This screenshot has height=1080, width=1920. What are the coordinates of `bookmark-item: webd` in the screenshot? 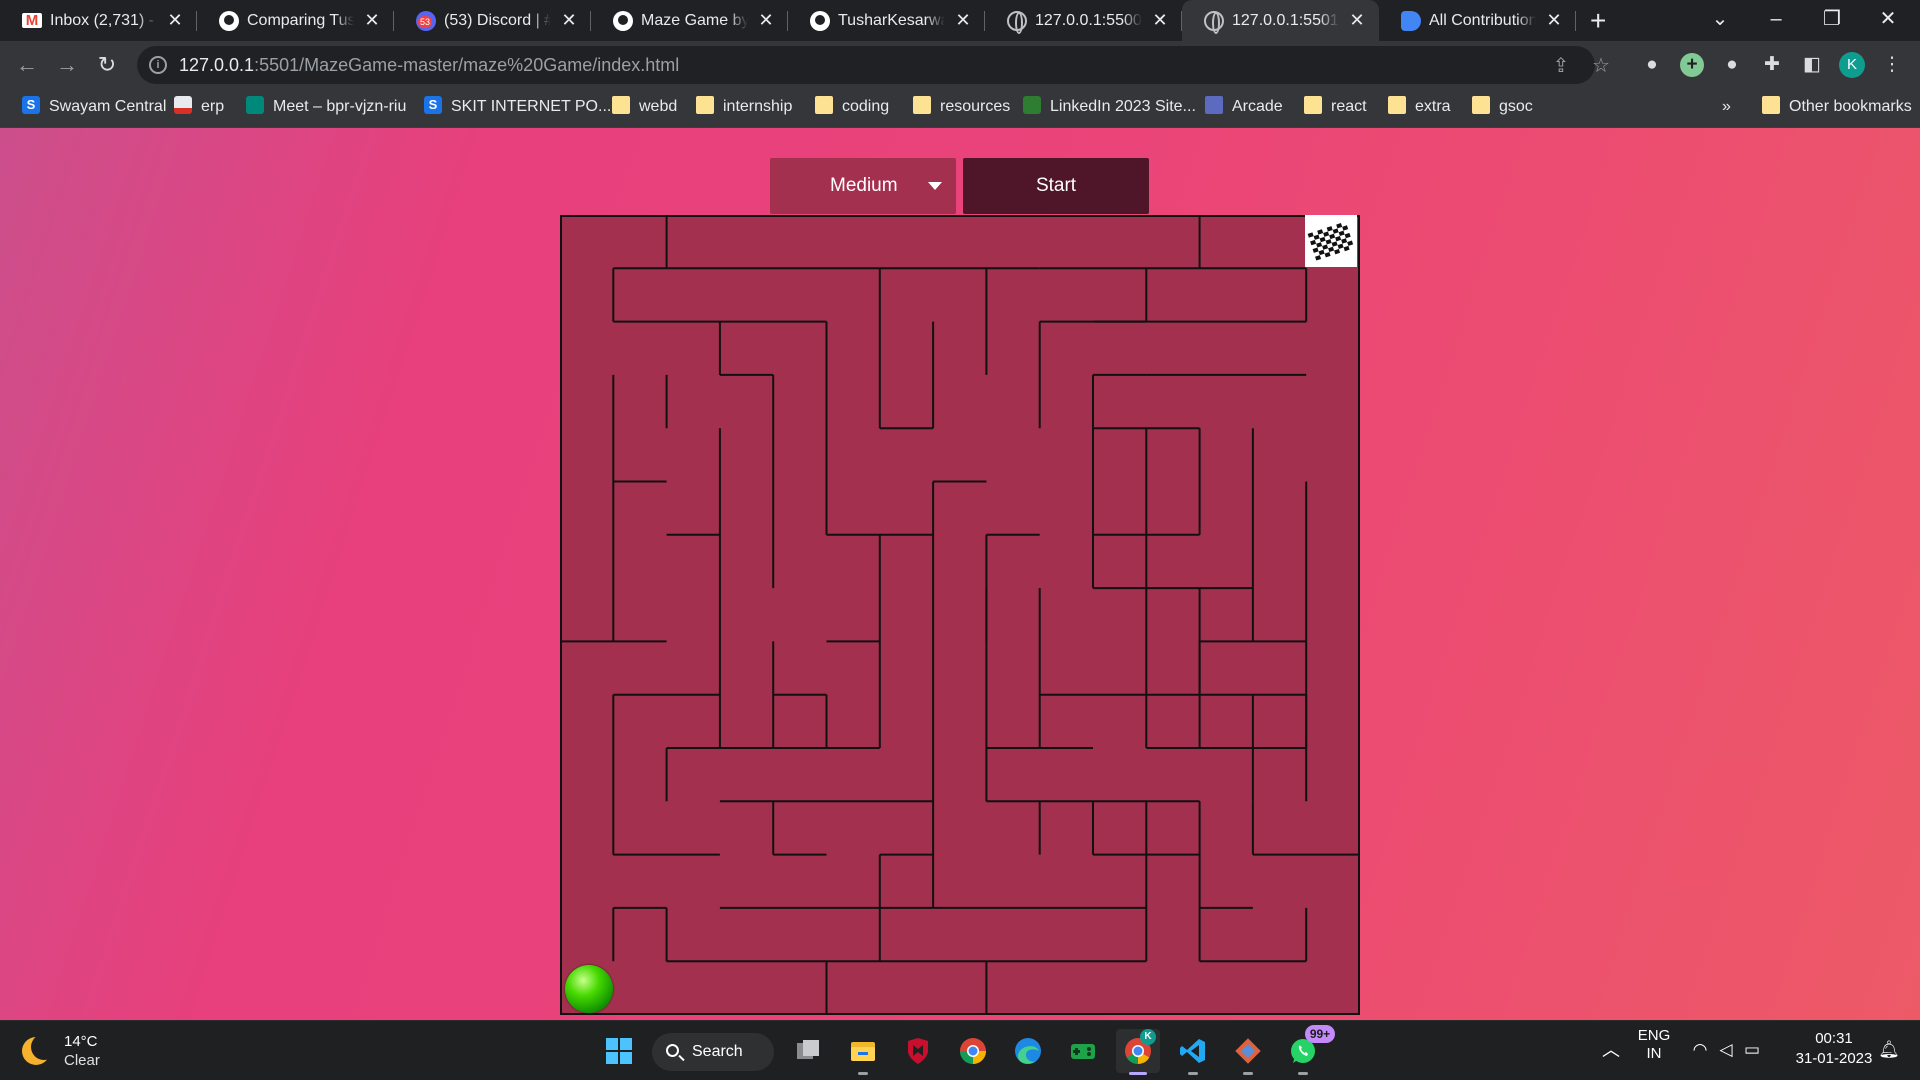 It's located at (644, 108).